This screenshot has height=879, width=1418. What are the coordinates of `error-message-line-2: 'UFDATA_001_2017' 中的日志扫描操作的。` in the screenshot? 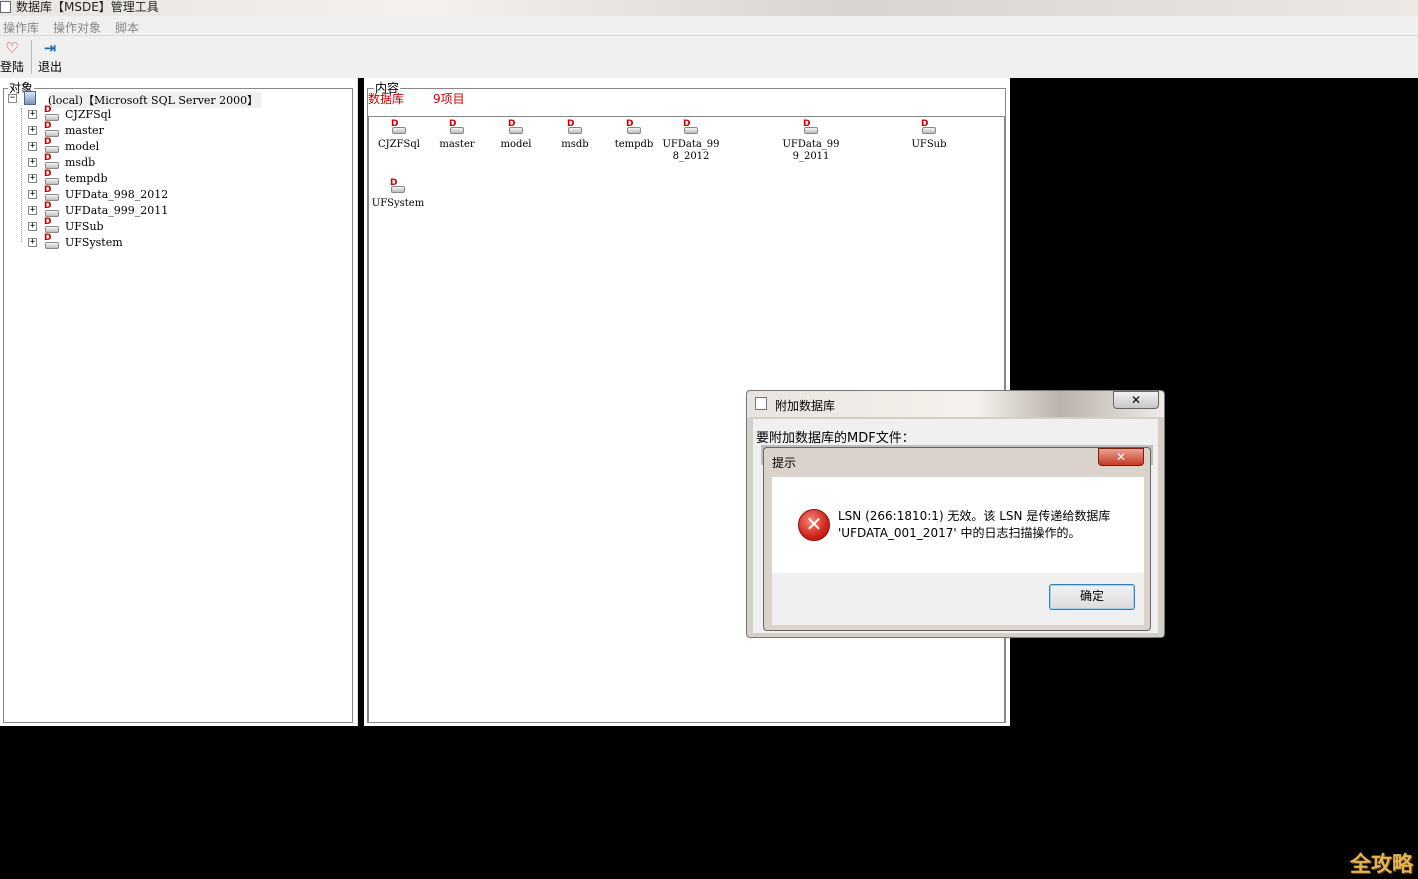 It's located at (959, 533).